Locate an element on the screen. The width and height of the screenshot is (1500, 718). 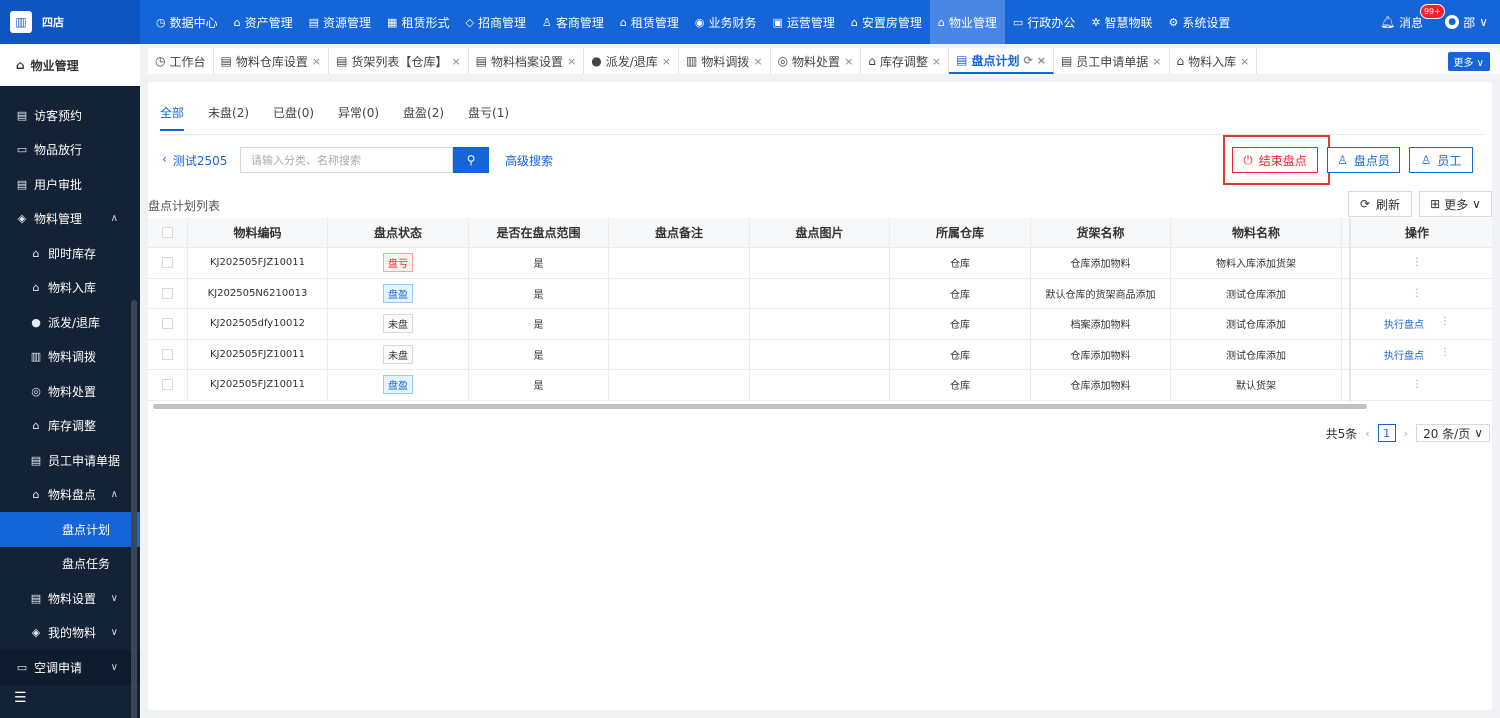
sidebar-item: ▤ 访客预约 is located at coordinates (70, 115).